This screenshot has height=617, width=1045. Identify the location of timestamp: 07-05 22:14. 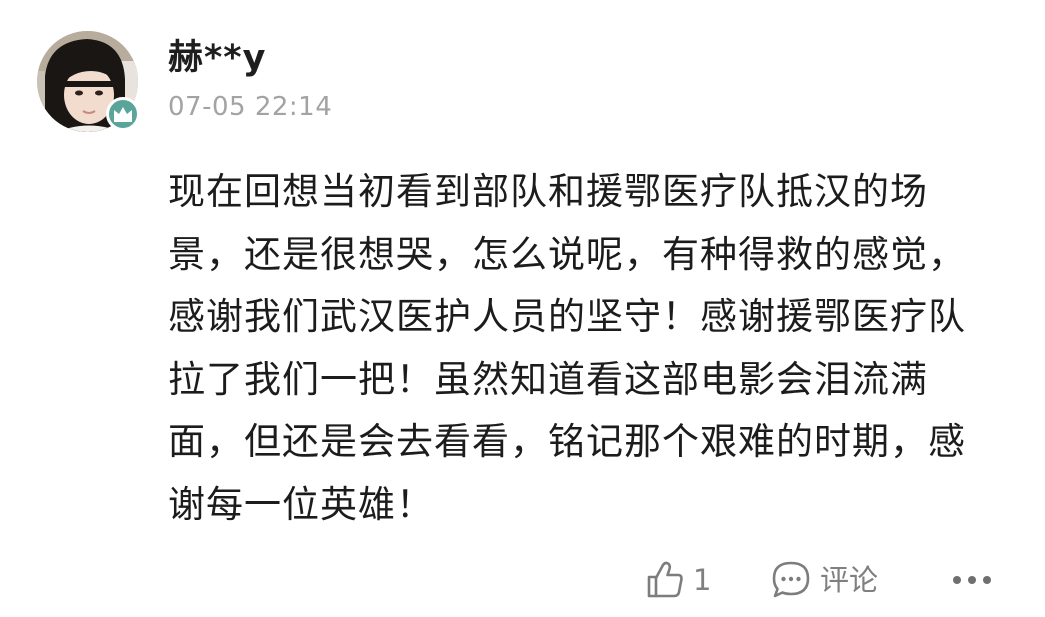
(250, 107).